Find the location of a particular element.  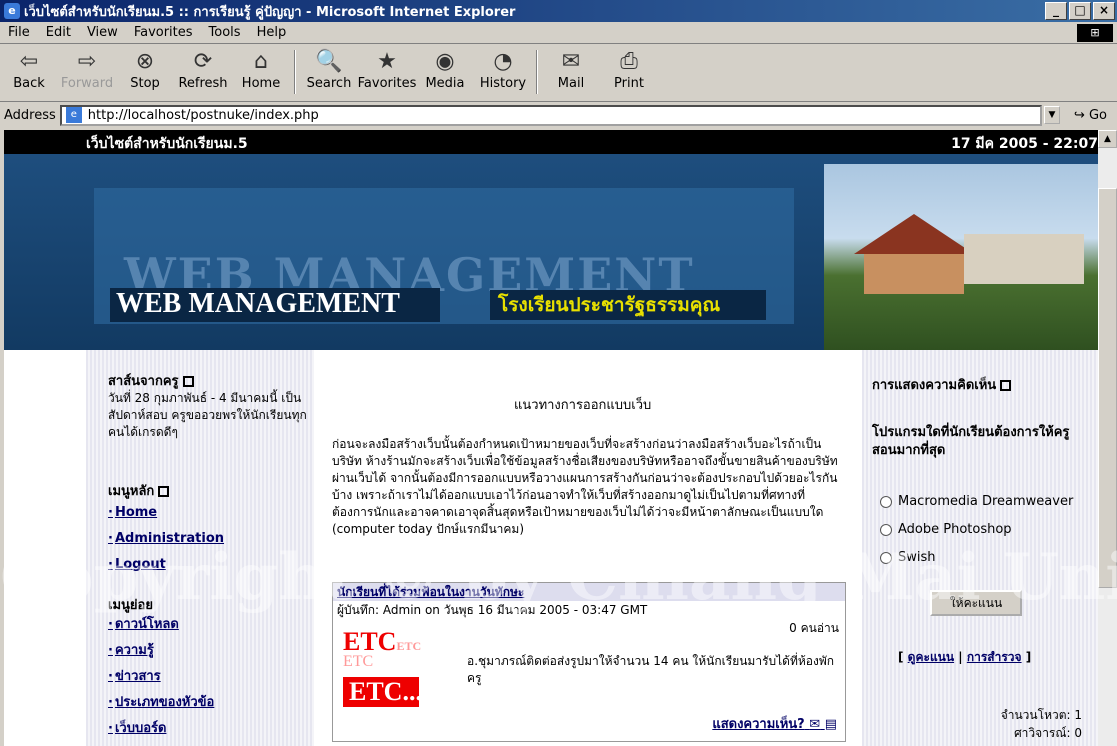

news-comment-link: แสดงความเห็น? ✉ ▤ is located at coordinates (774, 723).